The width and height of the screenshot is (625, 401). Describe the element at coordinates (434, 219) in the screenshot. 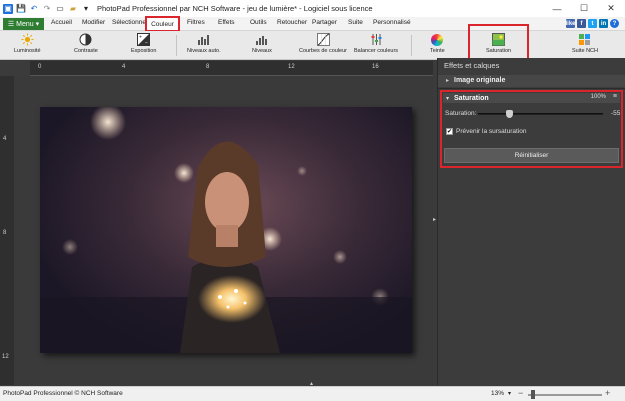

I see `panel-splitter-arrow-icon: ▸` at that location.